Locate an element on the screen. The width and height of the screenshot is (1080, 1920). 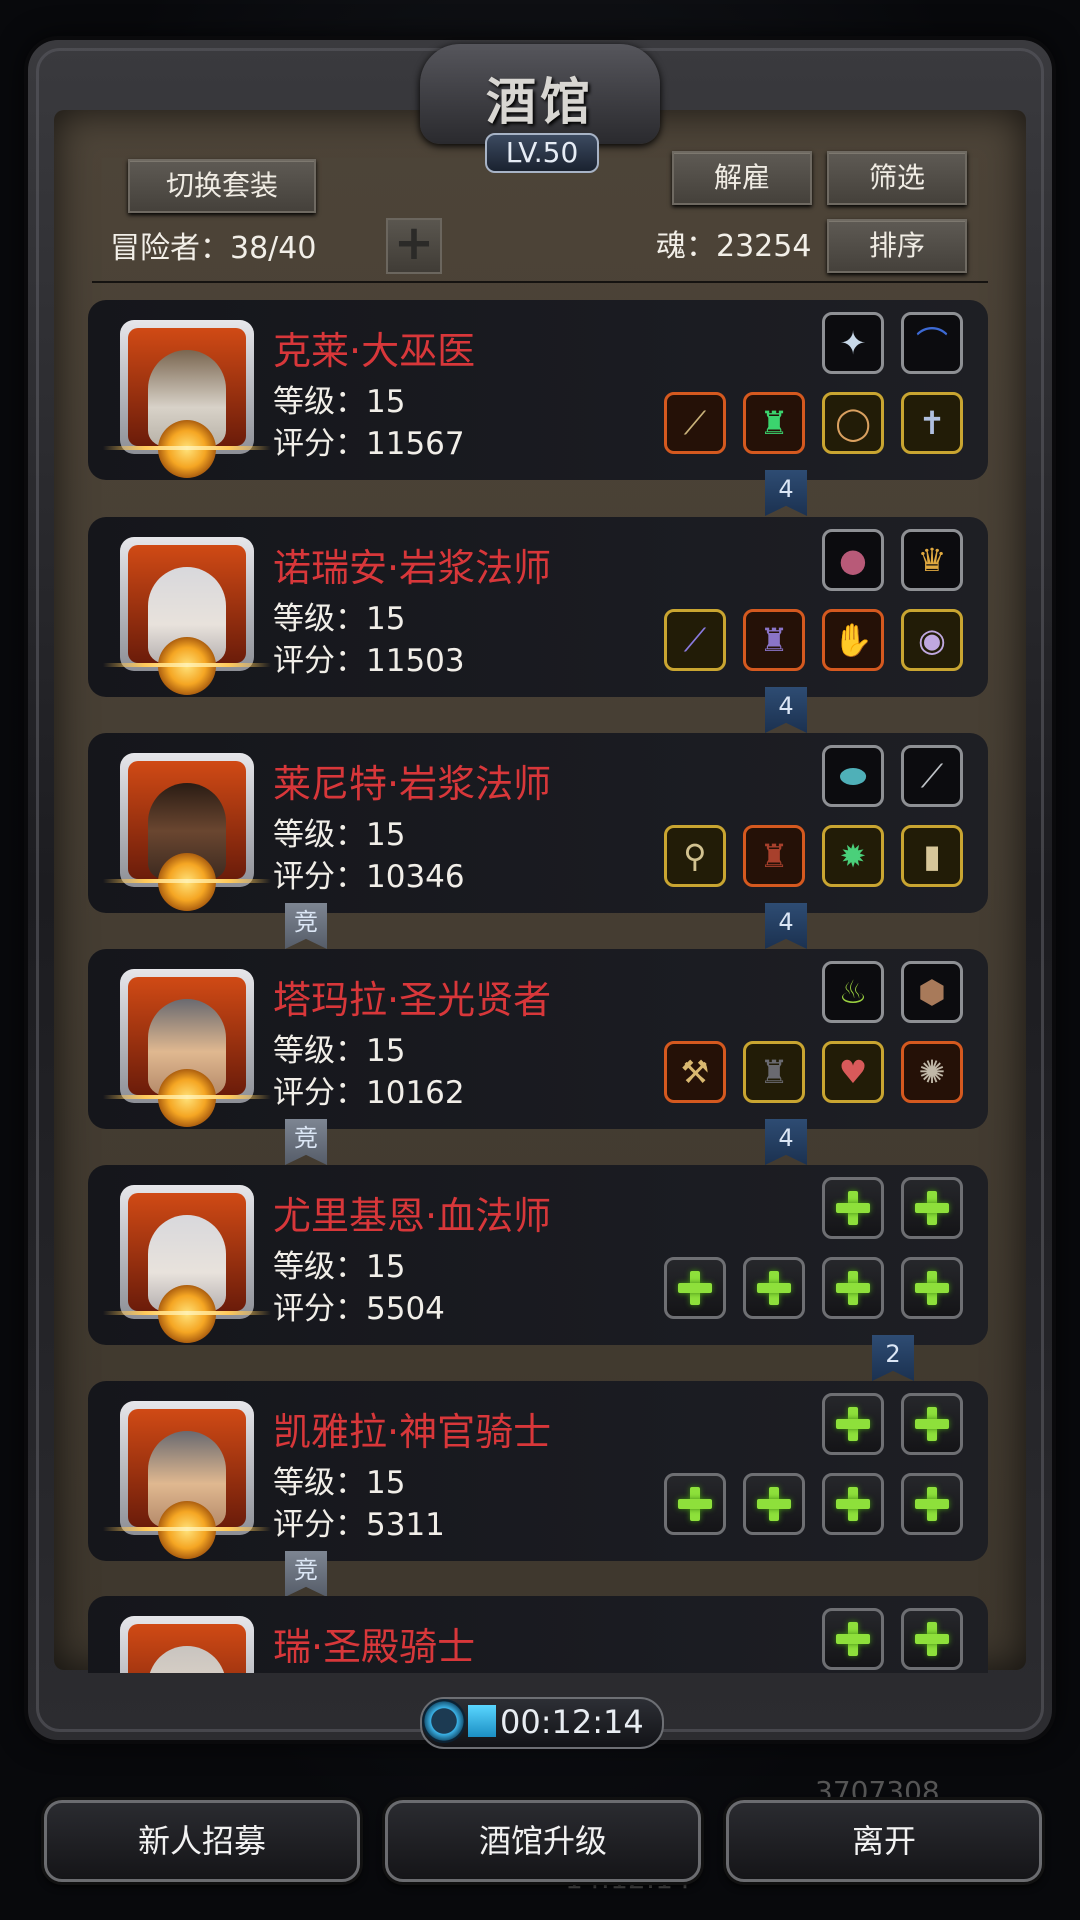
set-count-tag: 2 is located at coordinates (893, 1358).